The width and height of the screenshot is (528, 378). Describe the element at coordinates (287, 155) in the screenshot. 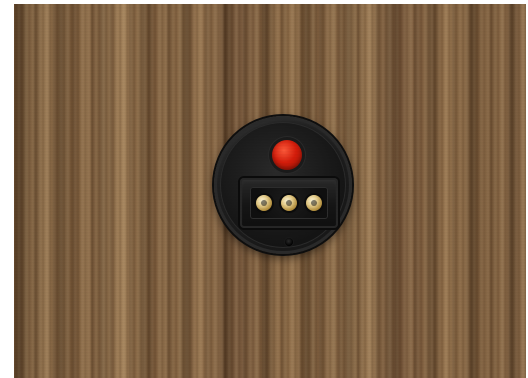

I see `red-indicator-light-icon` at that location.